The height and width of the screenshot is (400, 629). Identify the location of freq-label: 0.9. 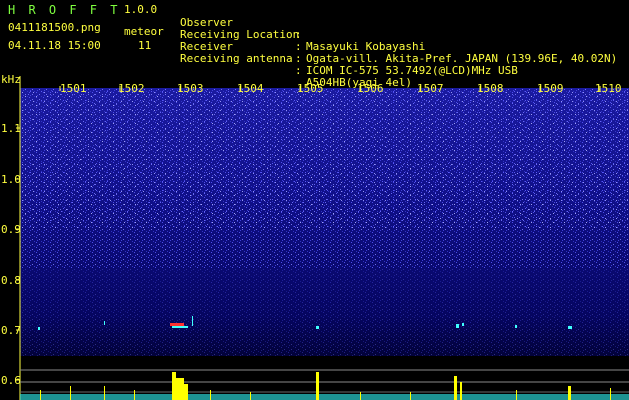
(11, 229).